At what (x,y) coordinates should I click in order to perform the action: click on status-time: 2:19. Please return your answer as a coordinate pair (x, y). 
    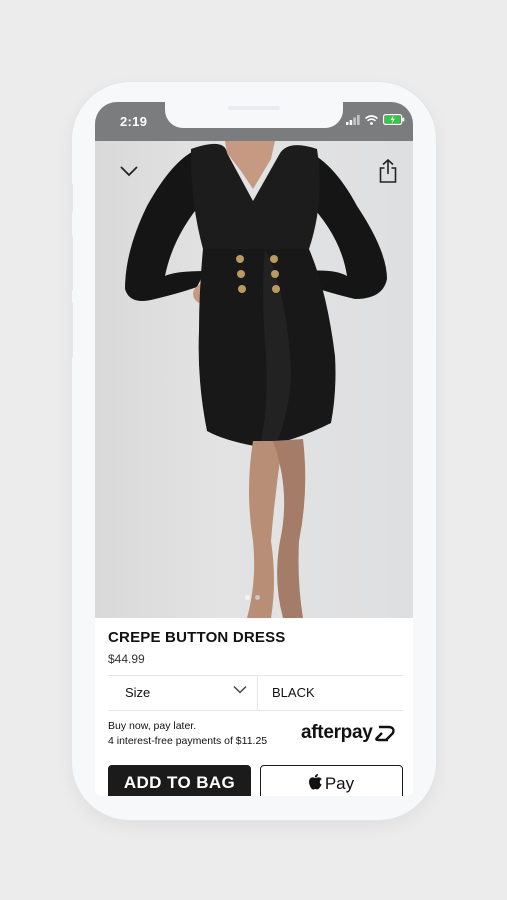
    Looking at the image, I should click on (134, 121).